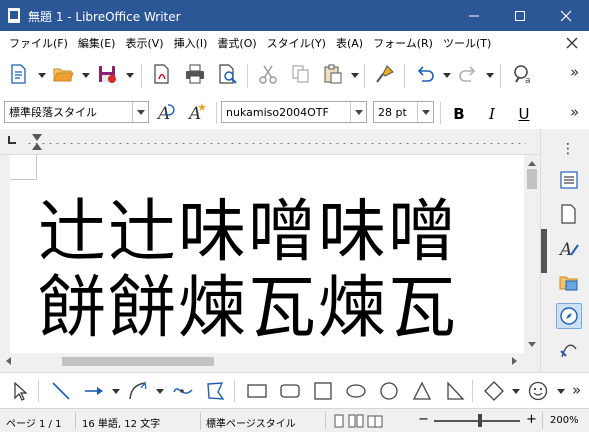 This screenshot has width=589, height=432. I want to click on paste-dropdown-arrow, so click(355, 76).